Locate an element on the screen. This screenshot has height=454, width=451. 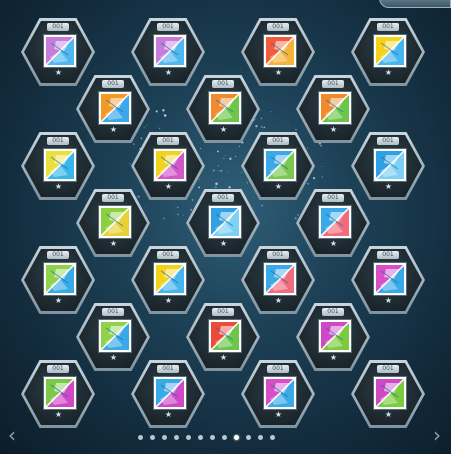
chevron-left-icon: ‹ is located at coordinates (12, 435).